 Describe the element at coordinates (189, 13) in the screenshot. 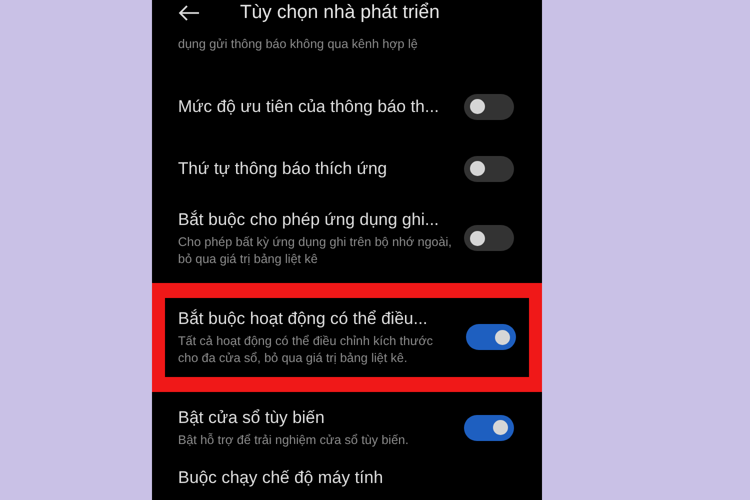

I see `back-button` at that location.